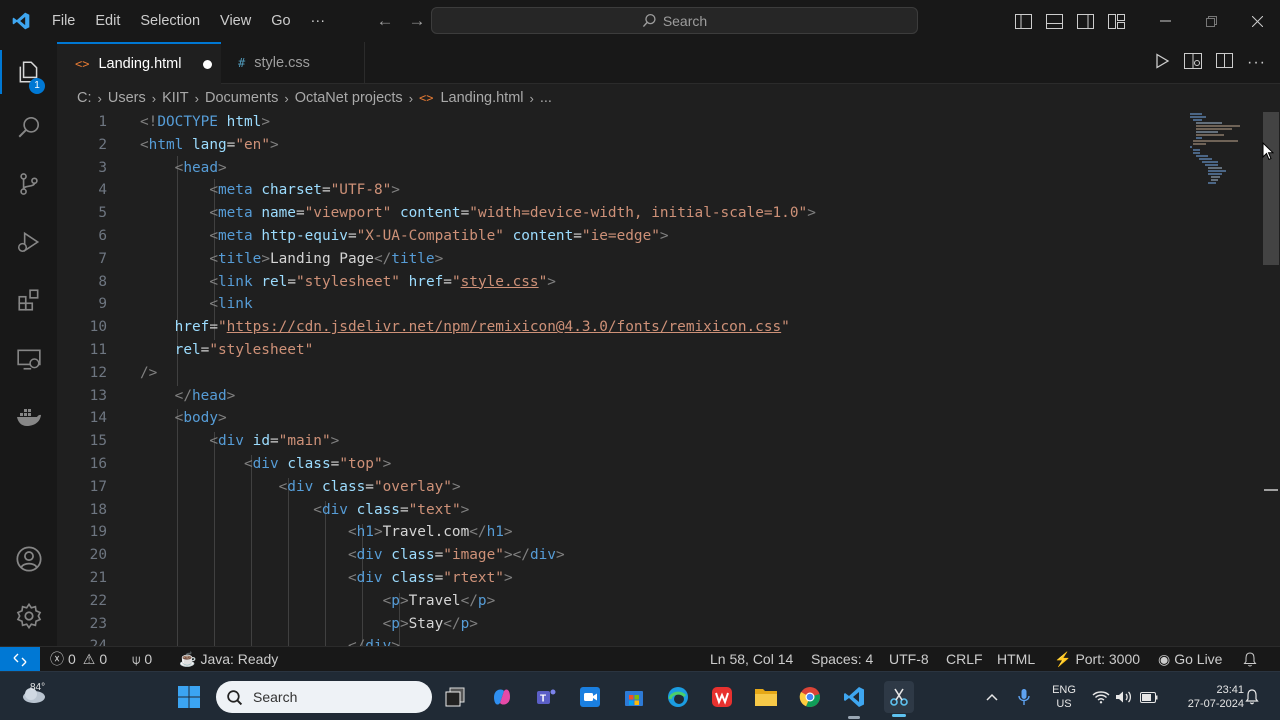 The height and width of the screenshot is (720, 1280). What do you see at coordinates (318, 21) in the screenshot?
I see `menu-item: ···` at bounding box center [318, 21].